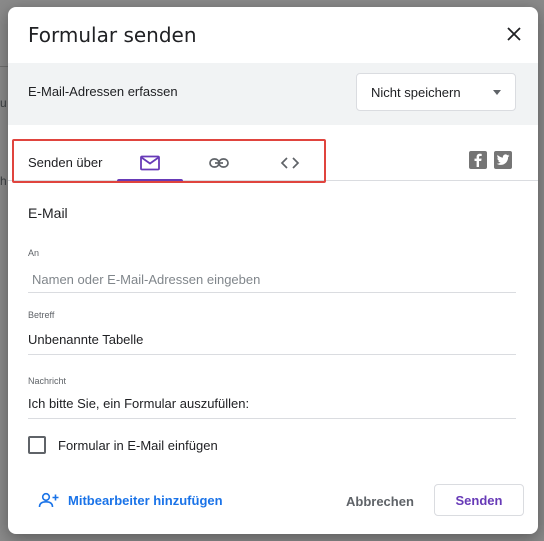 This screenshot has height=541, width=544. Describe the element at coordinates (4, 66) in the screenshot. I see `background-divider` at that location.